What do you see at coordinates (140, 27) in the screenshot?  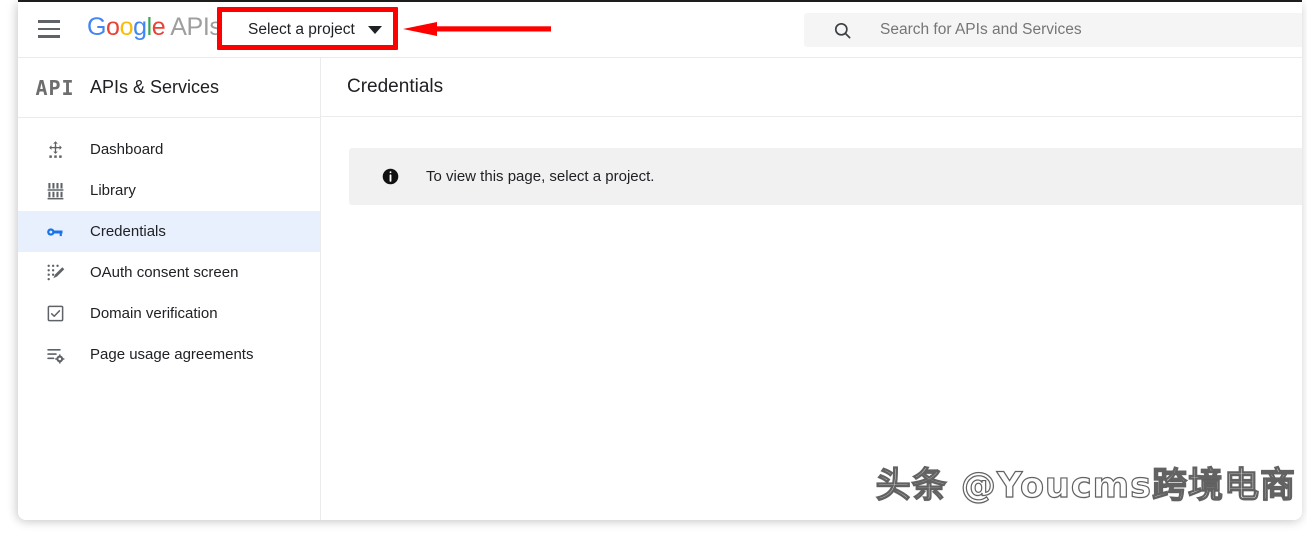 I see `logo-letter-g2: g` at bounding box center [140, 27].